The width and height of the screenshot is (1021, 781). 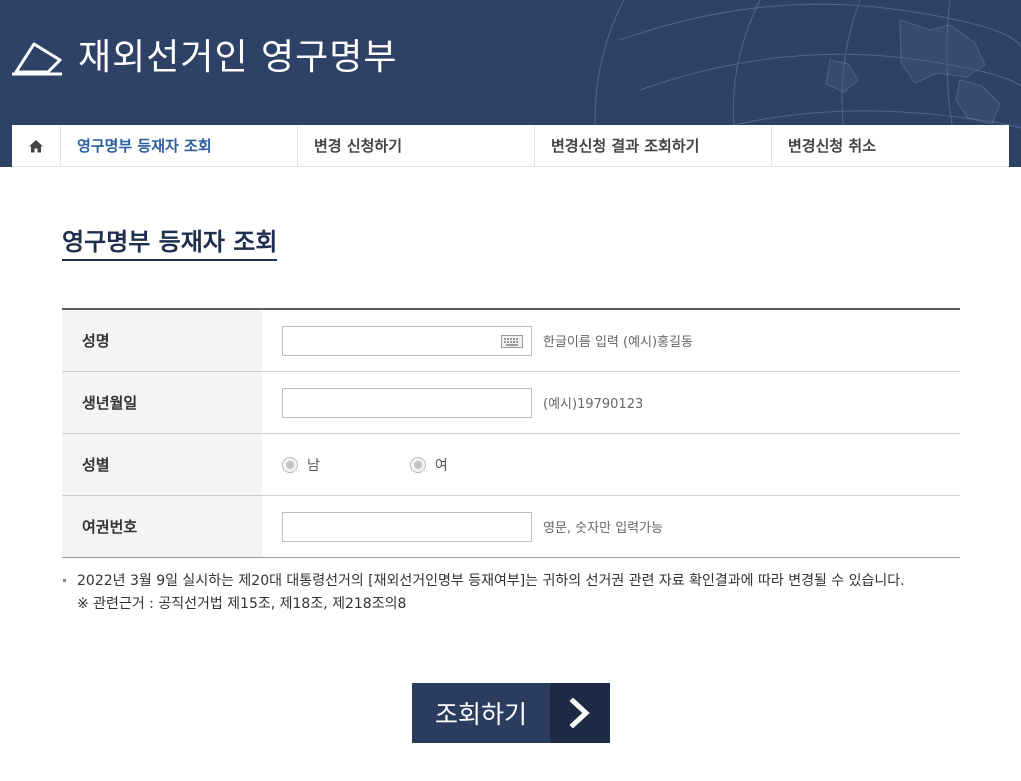 I want to click on radio-male-dot, so click(x=290, y=464).